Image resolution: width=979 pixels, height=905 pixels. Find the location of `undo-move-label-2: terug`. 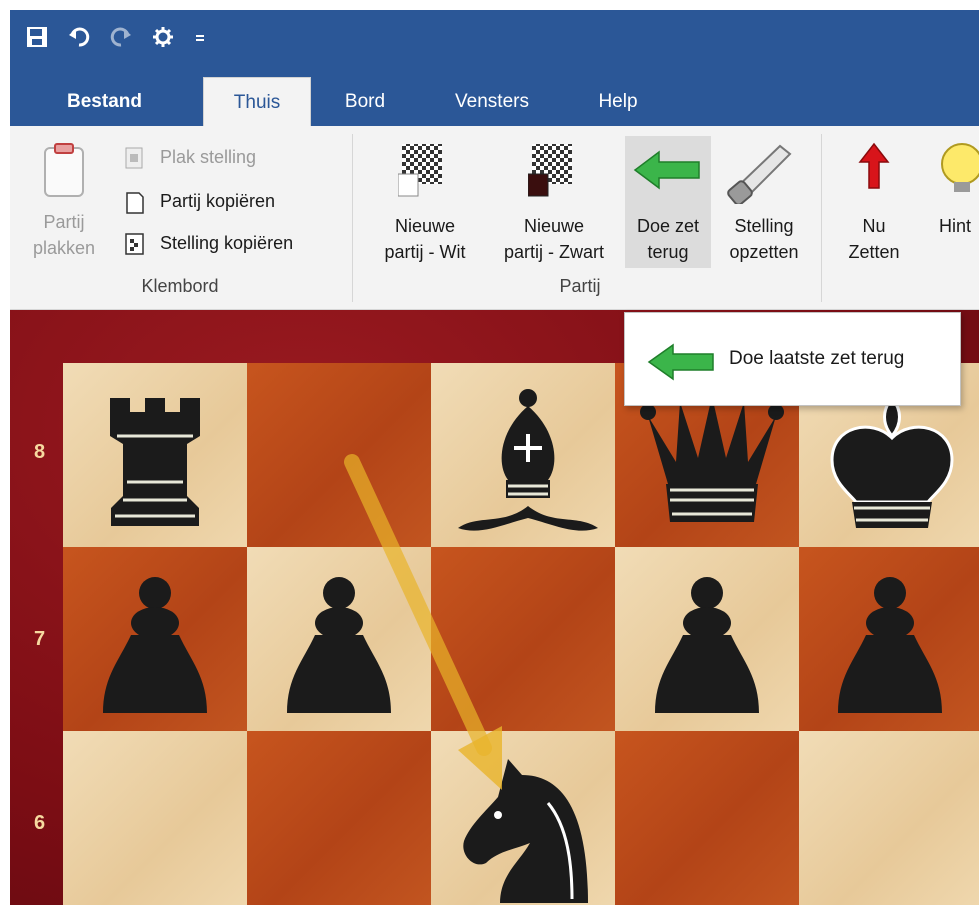

undo-move-label-2: terug is located at coordinates (668, 252).